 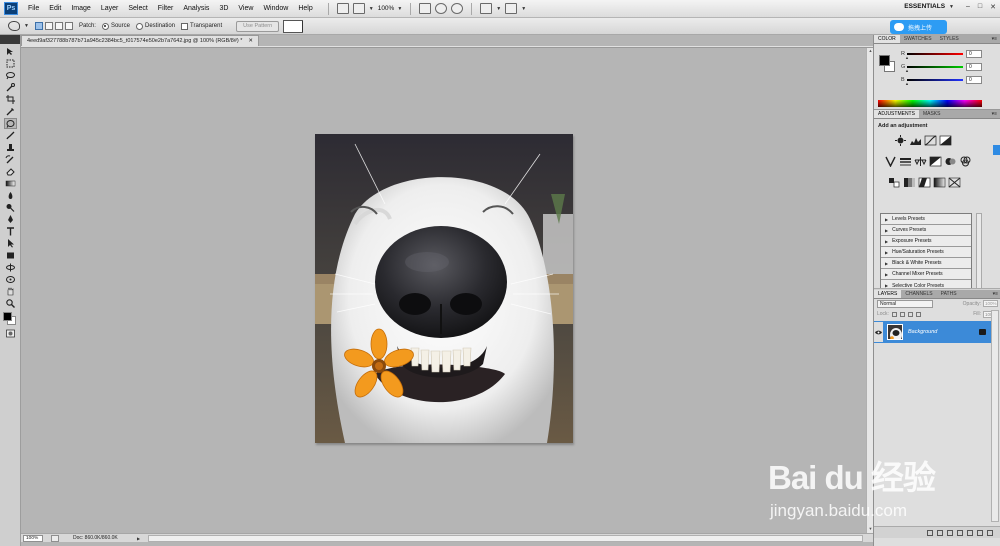 What do you see at coordinates (138, 538) in the screenshot?
I see `status-menu-arrow-icon: ▶` at bounding box center [138, 538].